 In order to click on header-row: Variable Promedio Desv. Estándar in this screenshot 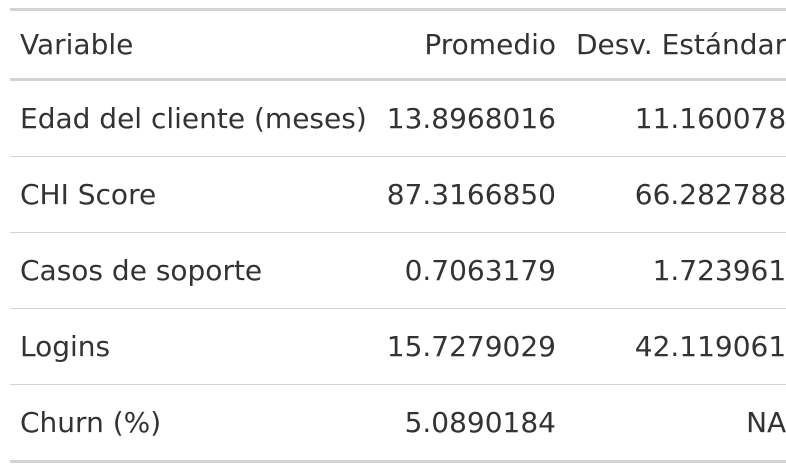, I will do `click(398, 44)`.